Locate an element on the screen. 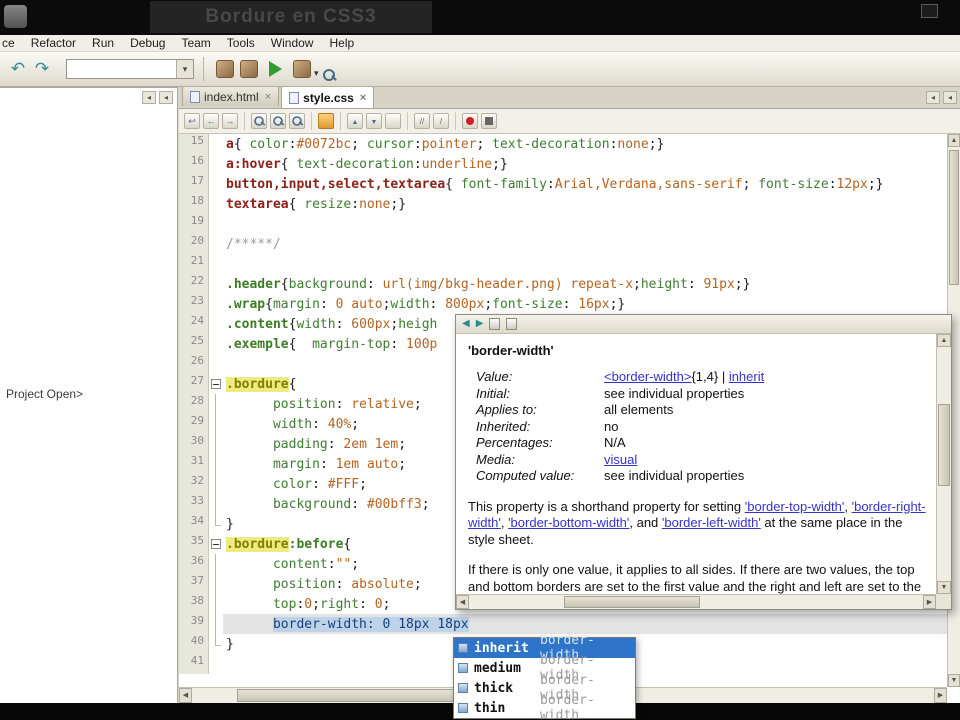 Image resolution: width=960 pixels, height=720 pixels. quick-search-combo is located at coordinates (130, 69).